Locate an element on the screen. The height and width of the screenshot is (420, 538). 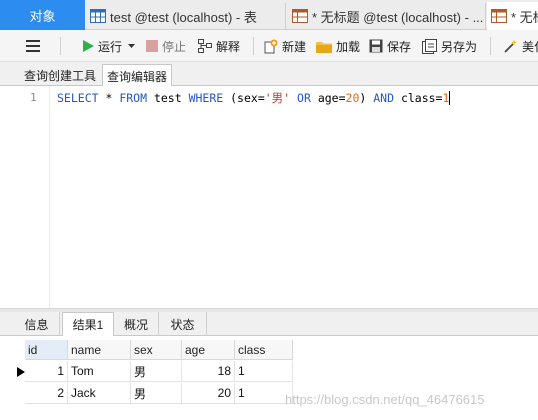
explain-button: 解释 is located at coordinates (219, 46).